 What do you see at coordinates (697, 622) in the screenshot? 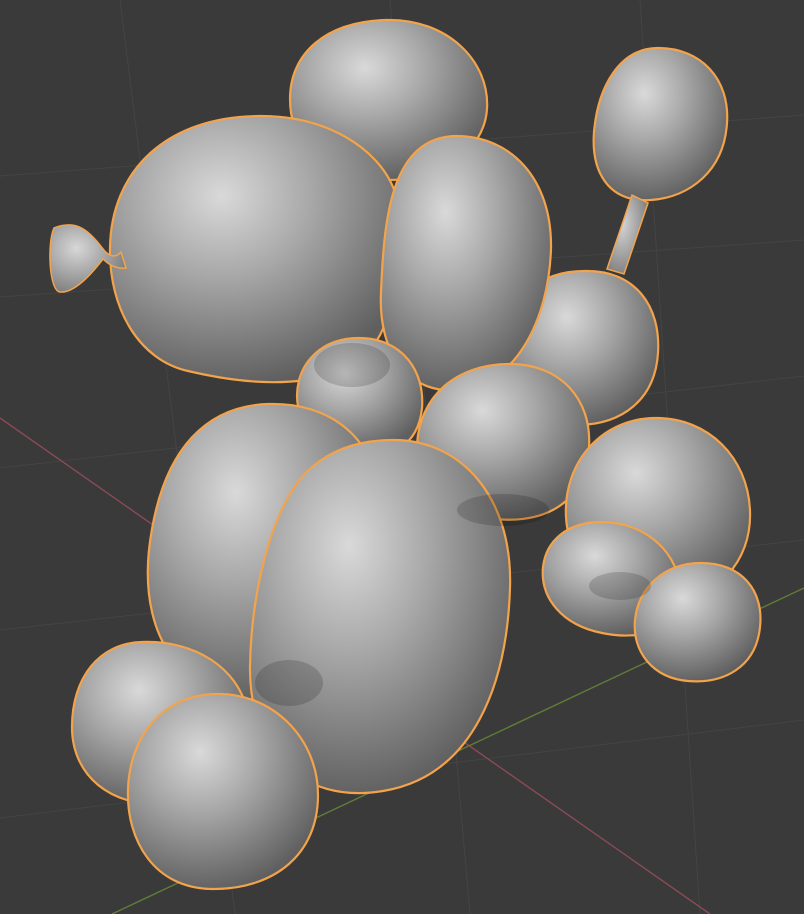
I see `balloon-rear-foot` at bounding box center [697, 622].